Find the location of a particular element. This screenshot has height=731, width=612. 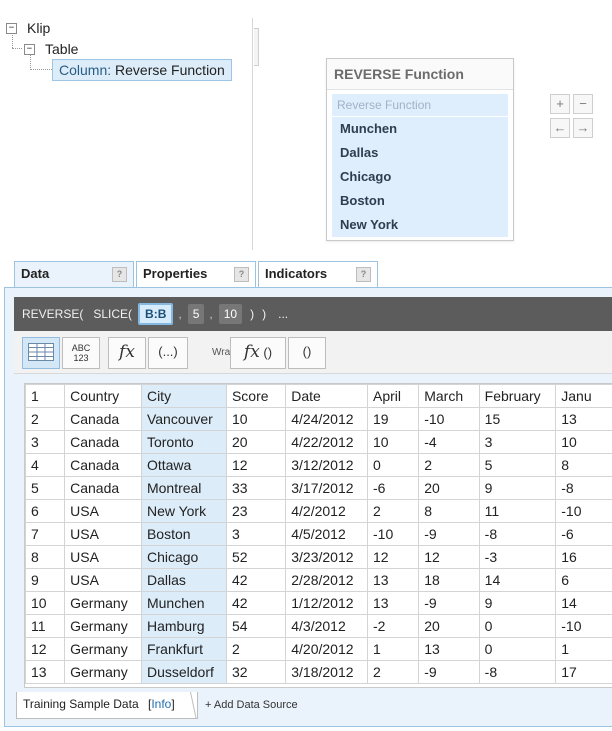

table-cell: 54 is located at coordinates (256, 626).